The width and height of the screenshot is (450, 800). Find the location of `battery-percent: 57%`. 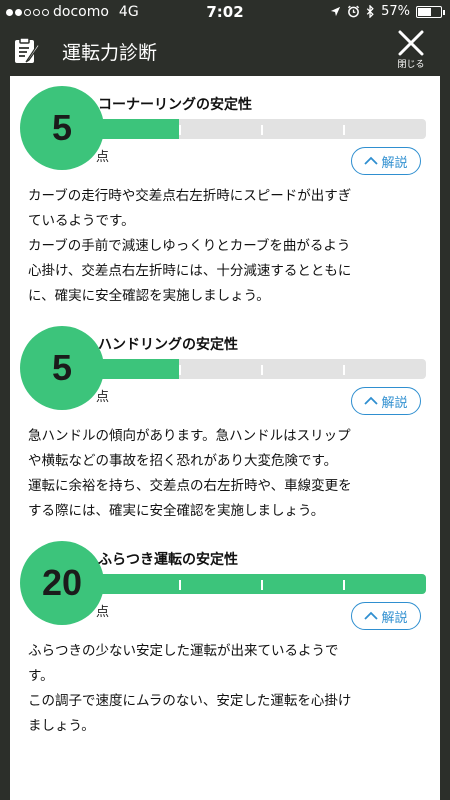

battery-percent: 57% is located at coordinates (395, 11).